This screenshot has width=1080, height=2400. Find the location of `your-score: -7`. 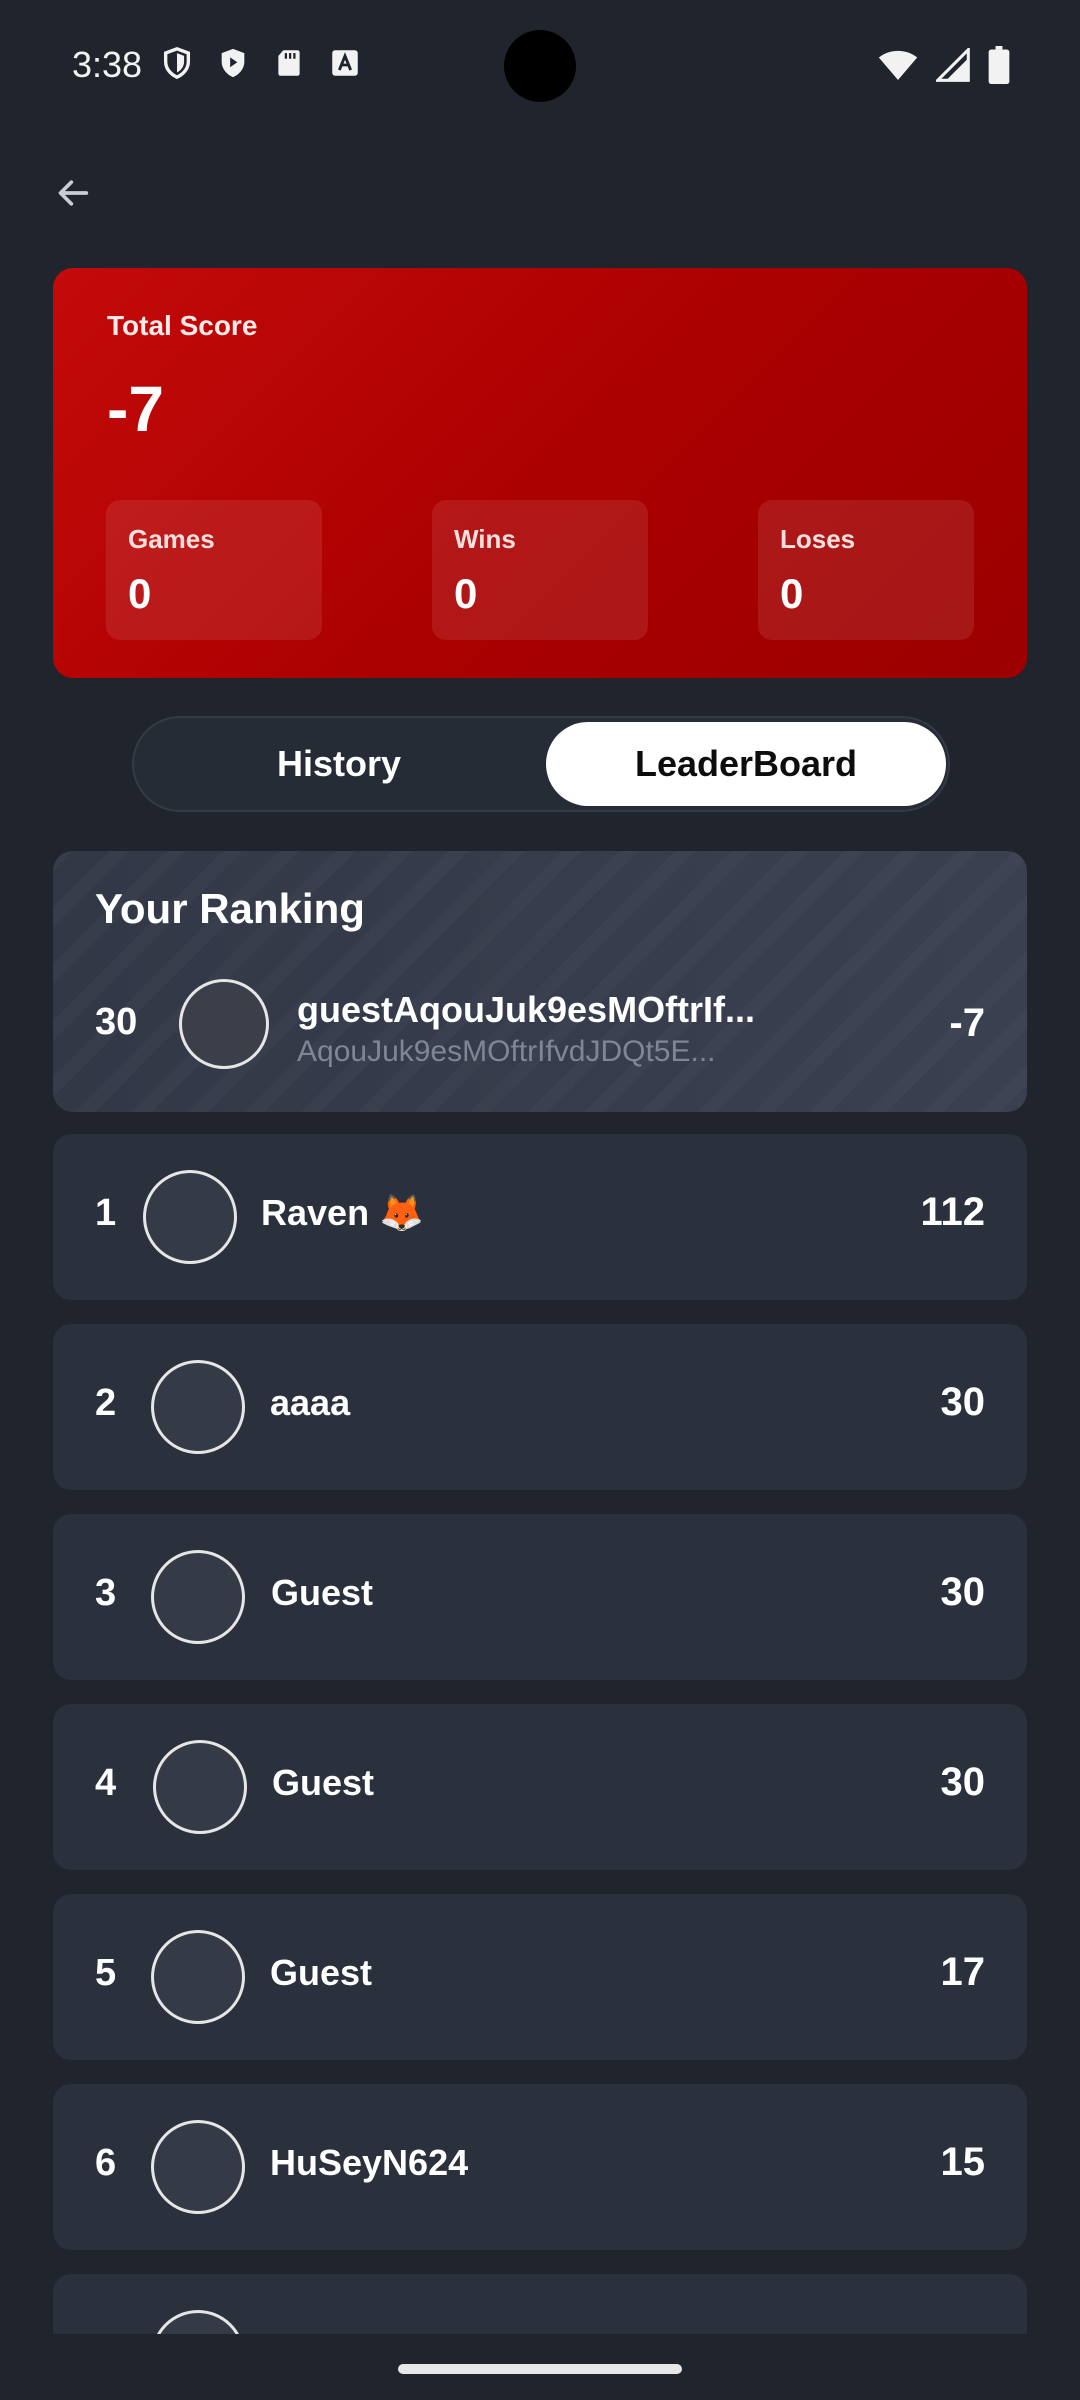

your-score: -7 is located at coordinates (967, 1023).